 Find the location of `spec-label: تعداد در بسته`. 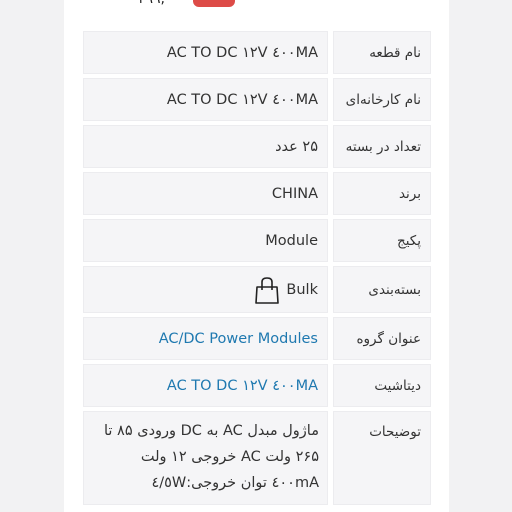

spec-label: تعداد در بسته is located at coordinates (382, 146).